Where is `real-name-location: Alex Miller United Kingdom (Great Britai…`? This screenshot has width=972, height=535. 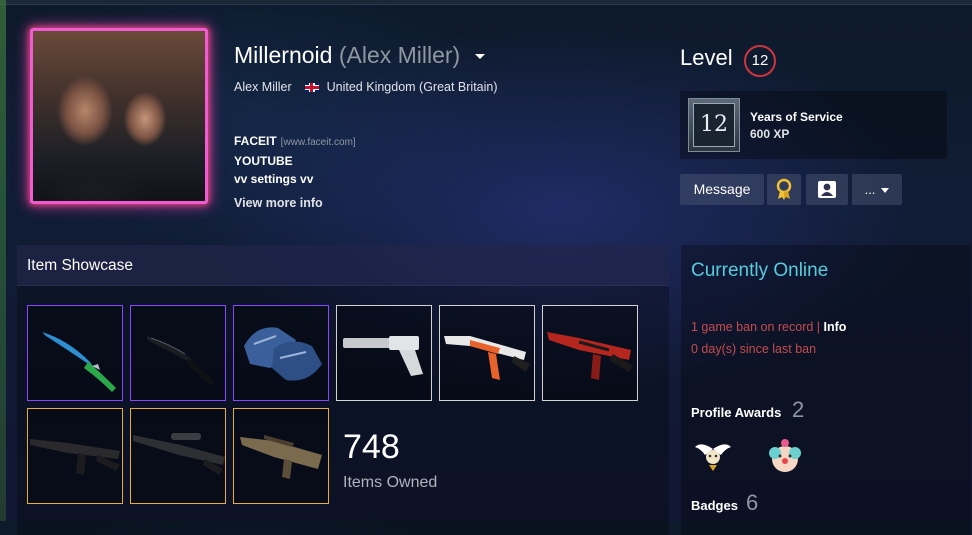
real-name-location: Alex Miller United Kingdom (Great Britai… is located at coordinates (366, 87).